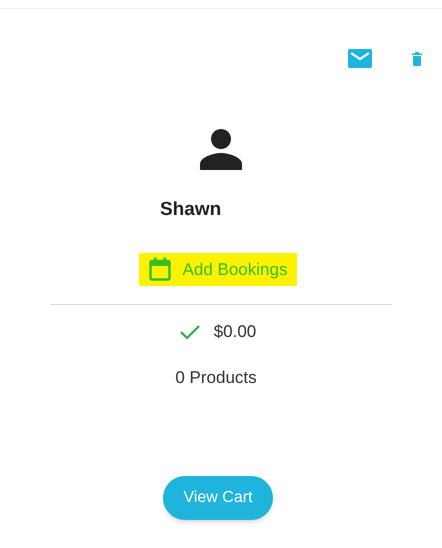  I want to click on calendar-icon, so click(159, 269).